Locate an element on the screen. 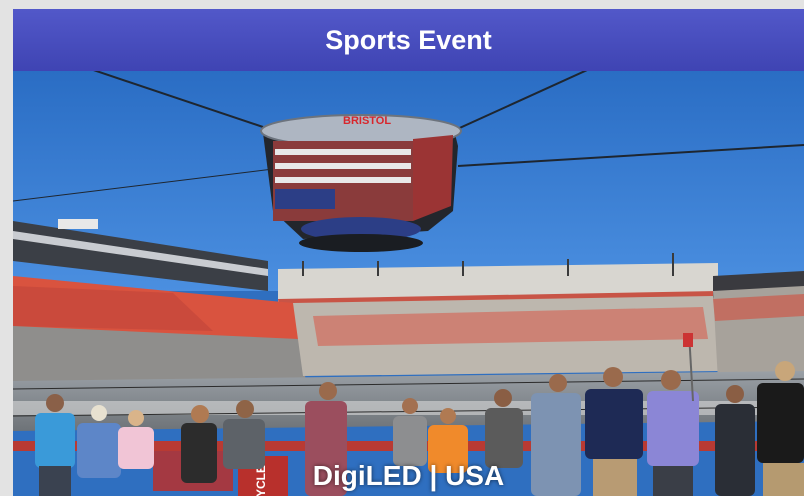 The image size is (804, 496). scoreboard-logo-text: BRISTOL is located at coordinates (367, 121).